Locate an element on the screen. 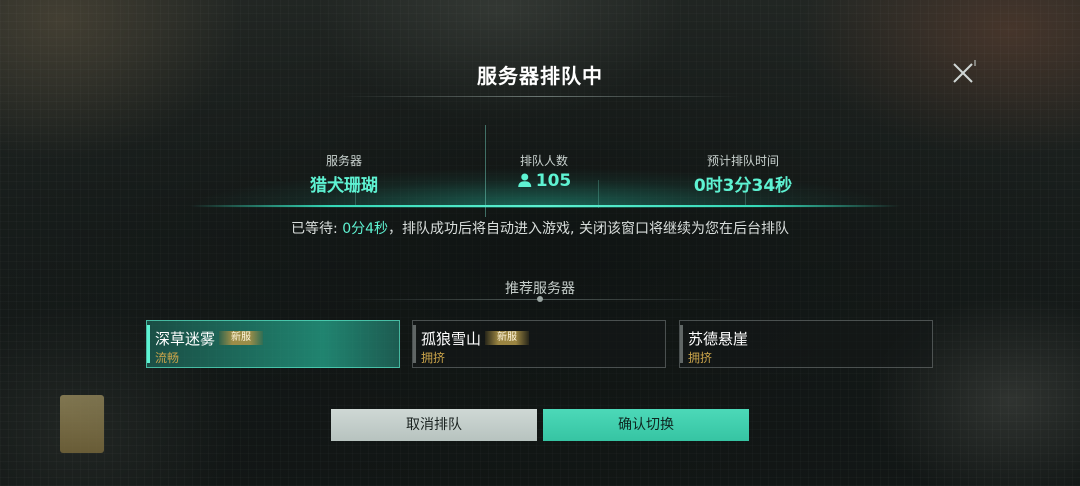  wait-prefix: 已等待: is located at coordinates (317, 229).